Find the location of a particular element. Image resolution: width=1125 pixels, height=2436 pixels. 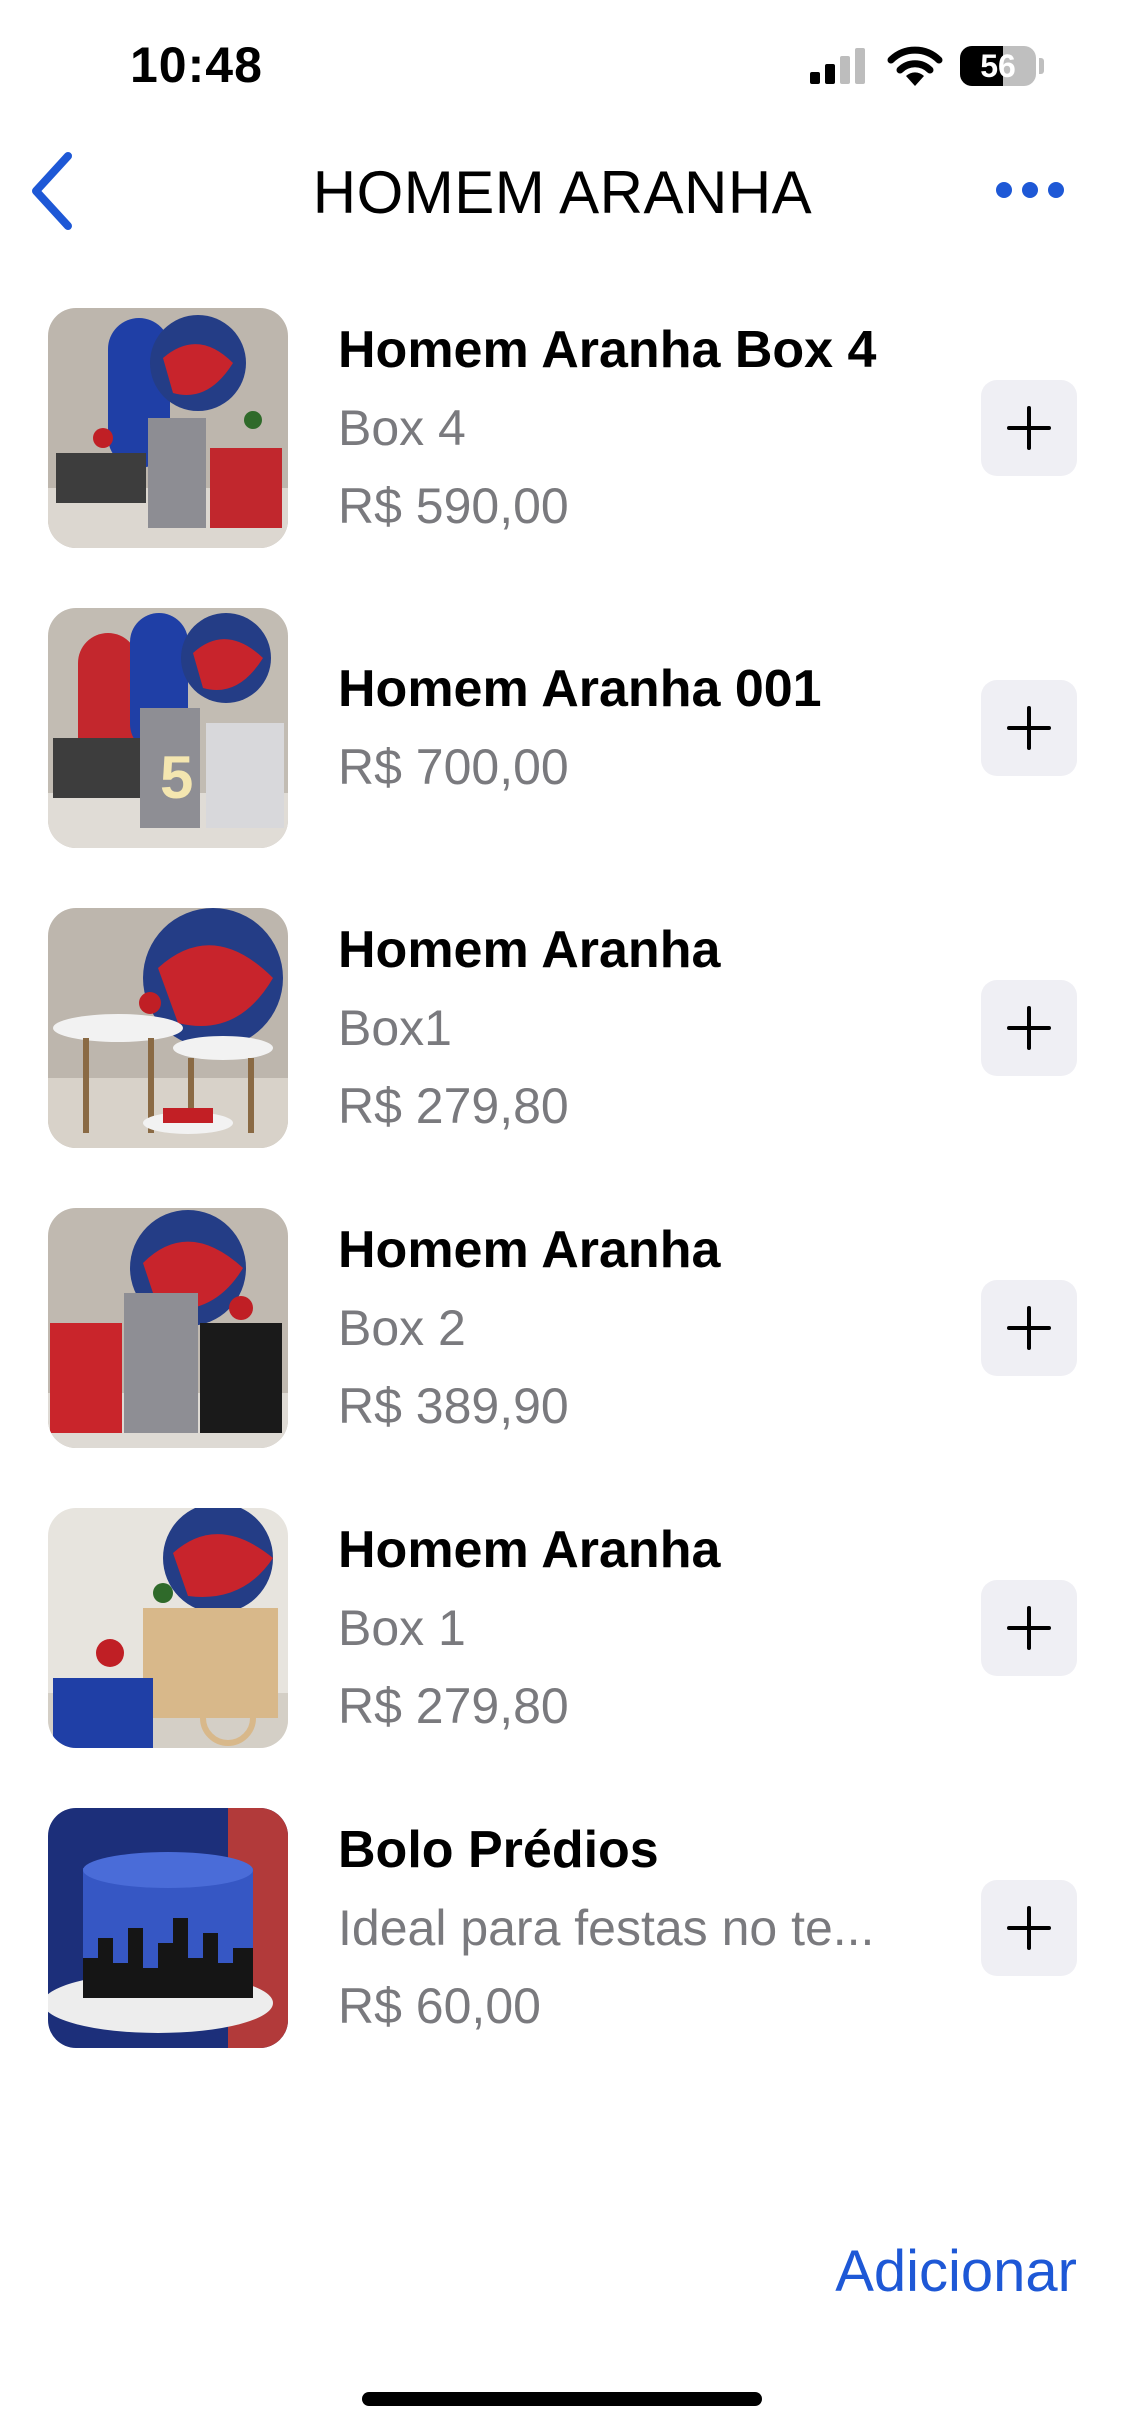

item-price: R$ 700,00 is located at coordinates (453, 767).